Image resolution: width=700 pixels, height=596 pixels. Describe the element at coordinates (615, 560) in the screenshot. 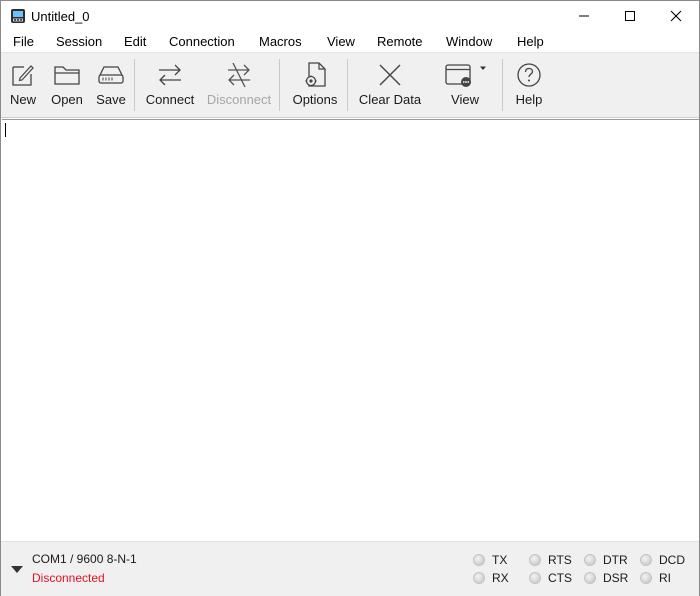

I see `dtr-label: DTR` at that location.